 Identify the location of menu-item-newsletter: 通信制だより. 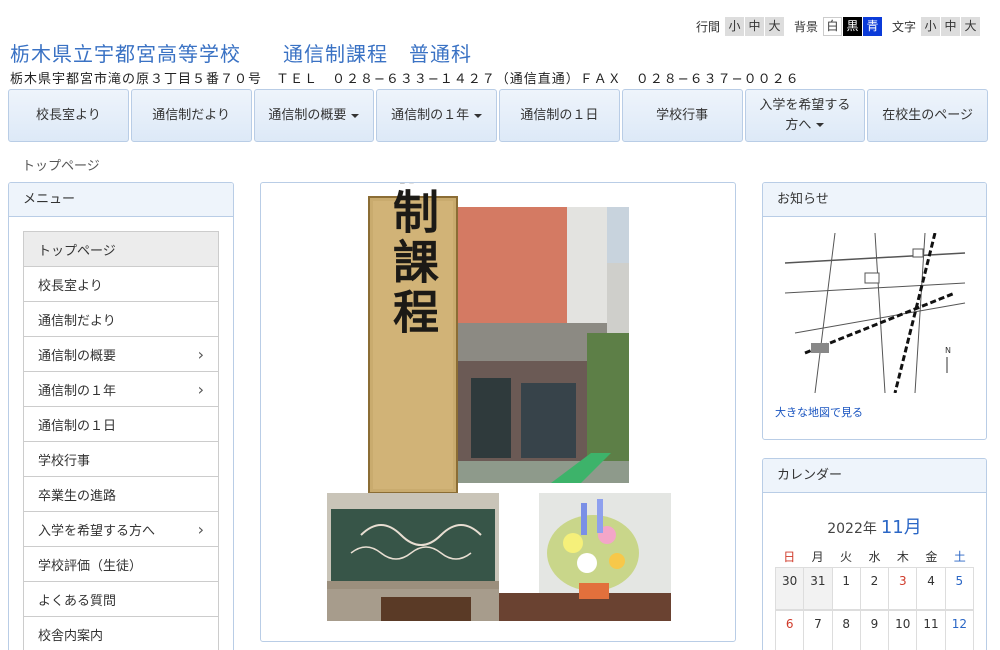
(121, 319).